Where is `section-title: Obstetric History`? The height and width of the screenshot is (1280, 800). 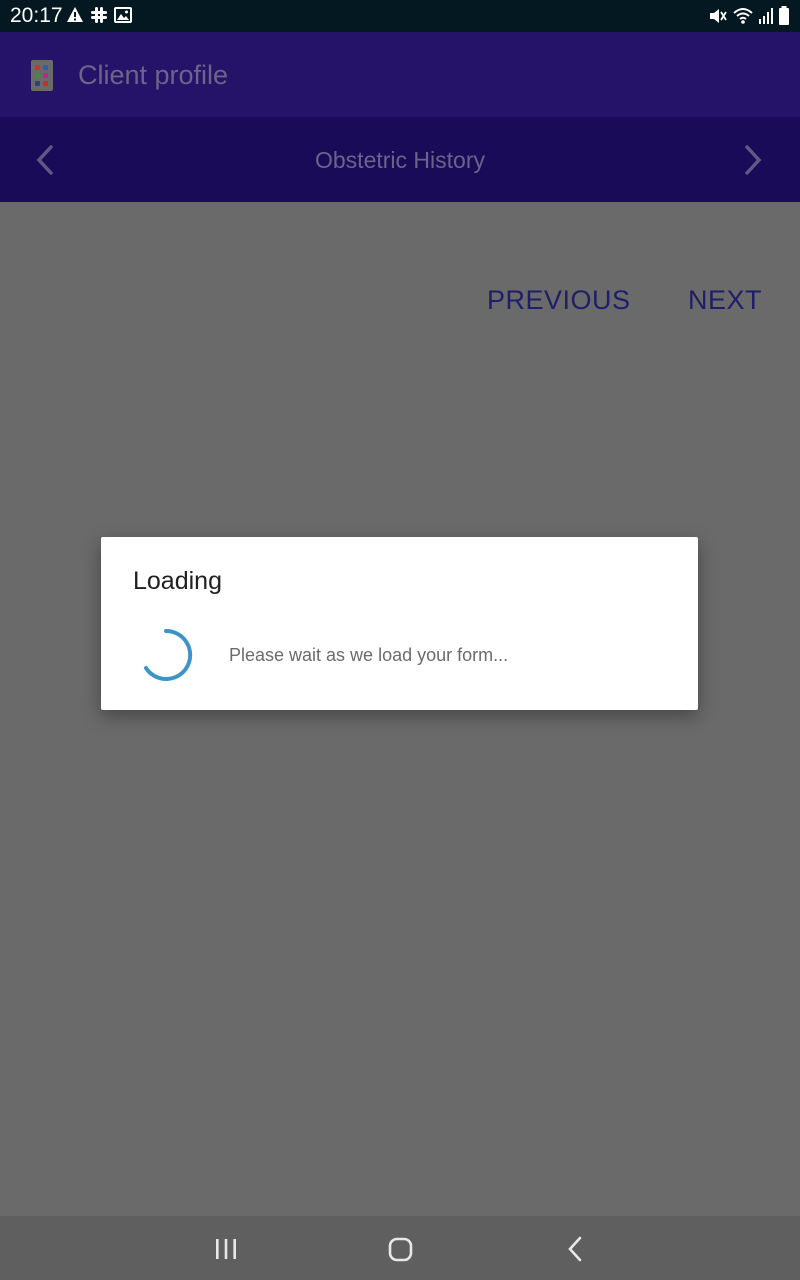
section-title: Obstetric History is located at coordinates (400, 160).